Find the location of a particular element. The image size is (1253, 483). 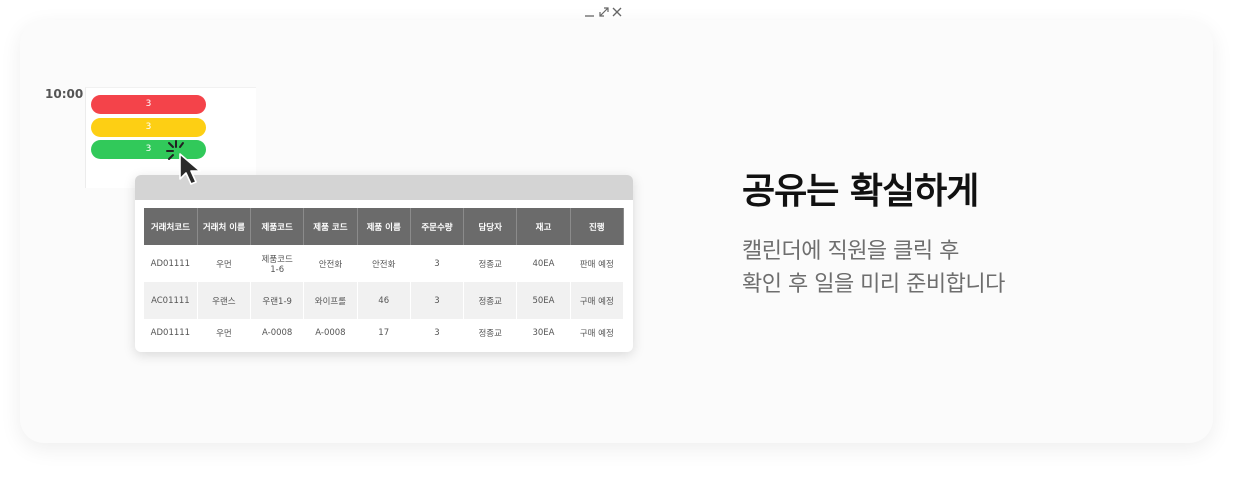

table-cell: 와이프롤 is located at coordinates (330, 300).